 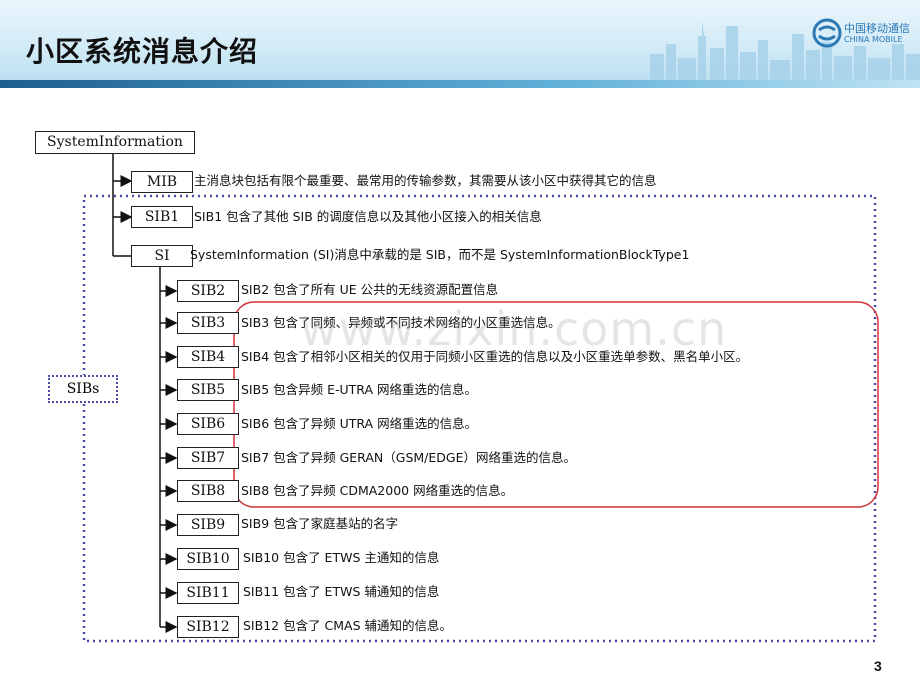 I want to click on sib8-description: SIB8 包含了异频 CDMA2000 网络重选的信息。, so click(x=377, y=490).